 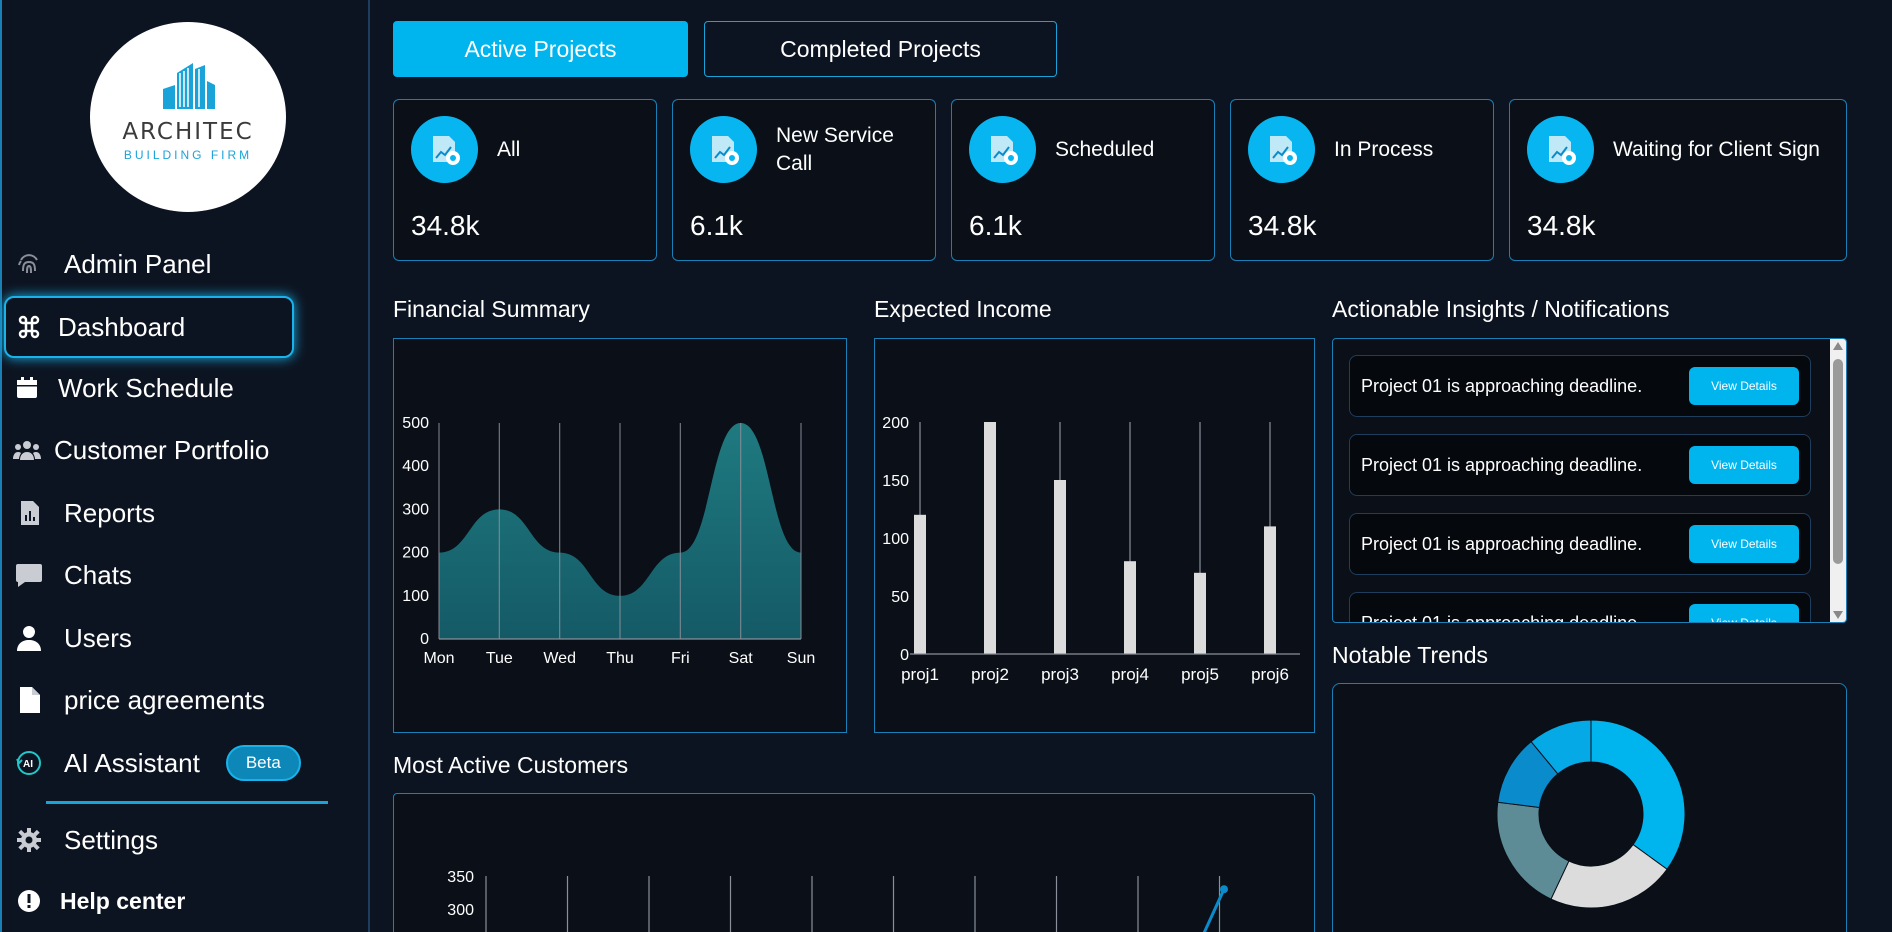 What do you see at coordinates (98, 574) in the screenshot?
I see `sidebar-item-label: Chats` at bounding box center [98, 574].